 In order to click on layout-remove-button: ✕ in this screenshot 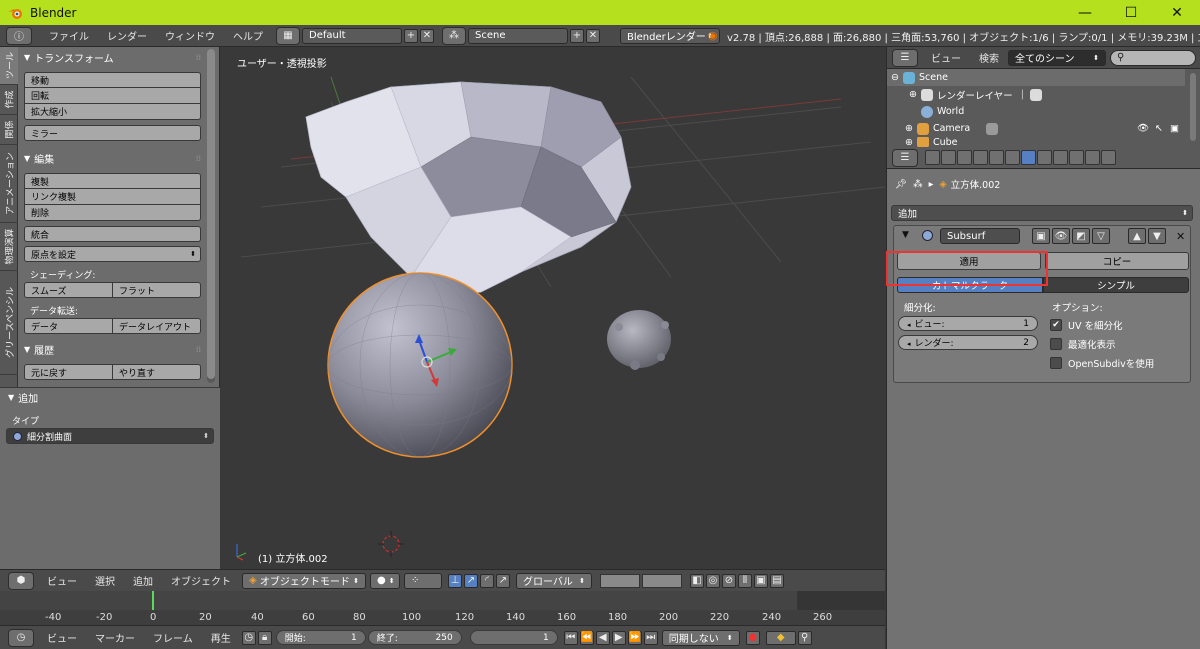, I will do `click(427, 35)`.